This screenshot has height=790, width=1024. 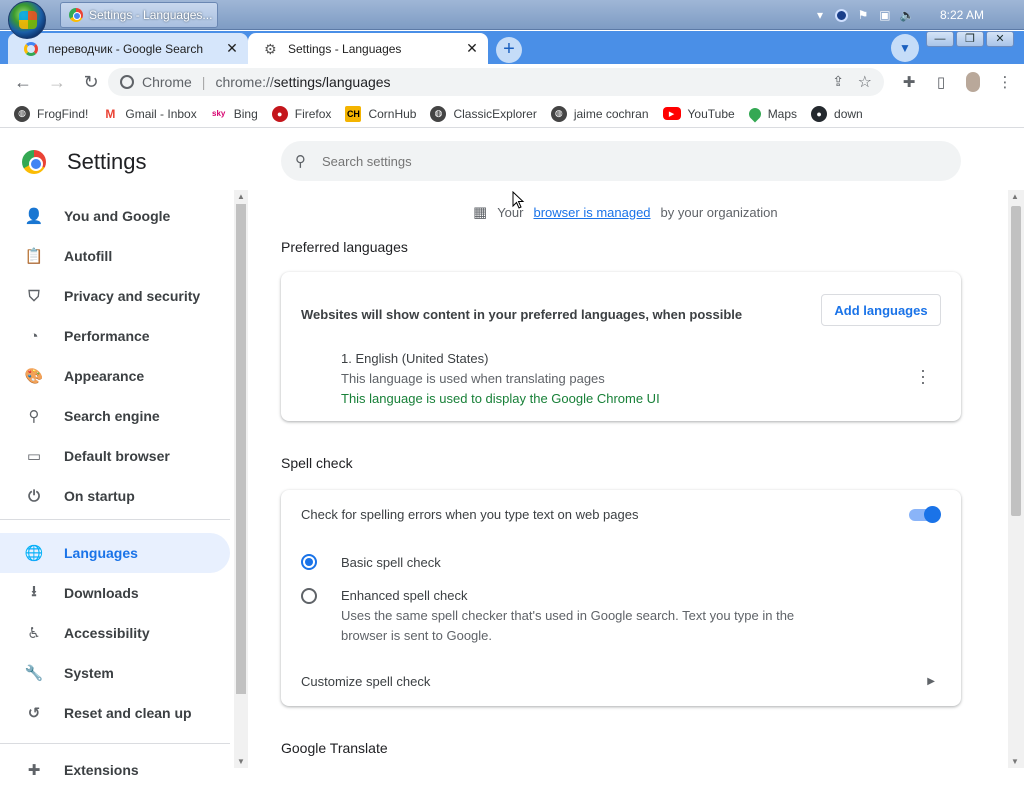 What do you see at coordinates (863, 15) in the screenshot?
I see `flag-icon: ⚑` at bounding box center [863, 15].